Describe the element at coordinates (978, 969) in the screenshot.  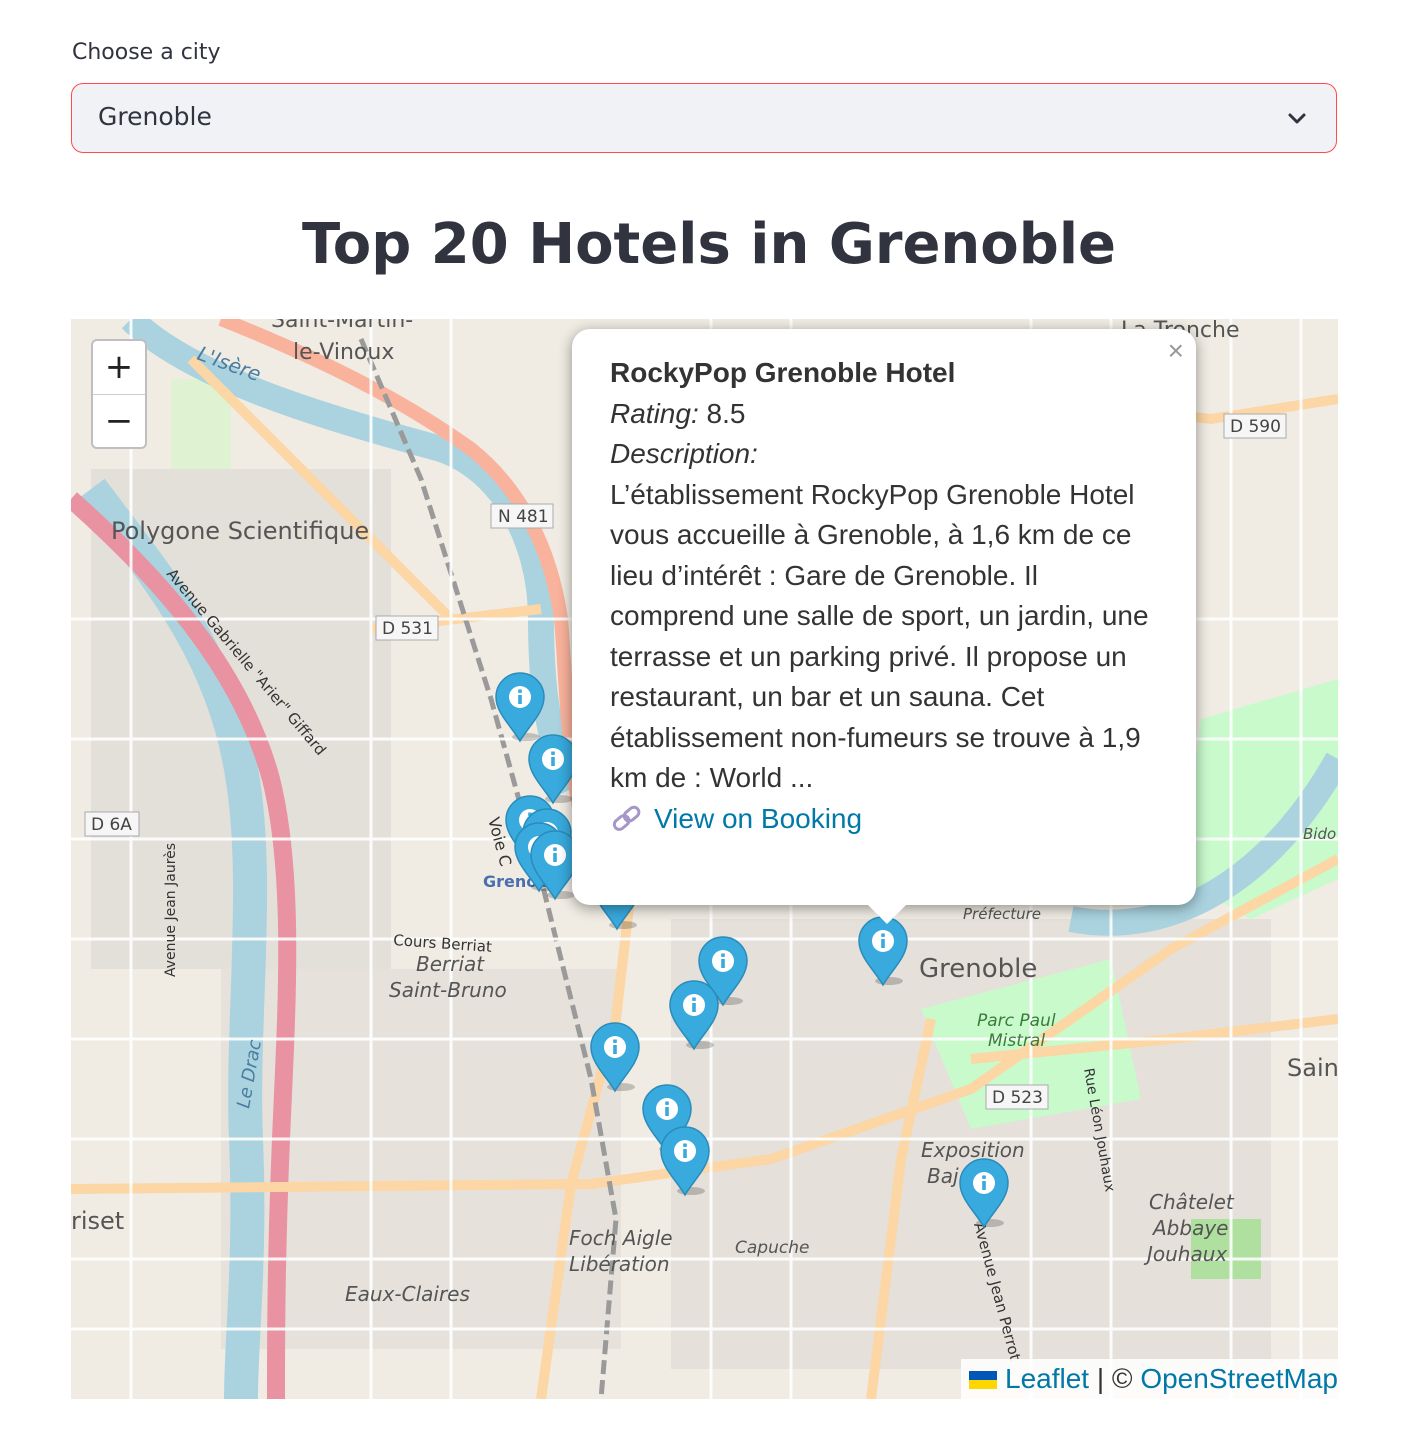
I see `label-grenoble-city: Grenoble` at that location.